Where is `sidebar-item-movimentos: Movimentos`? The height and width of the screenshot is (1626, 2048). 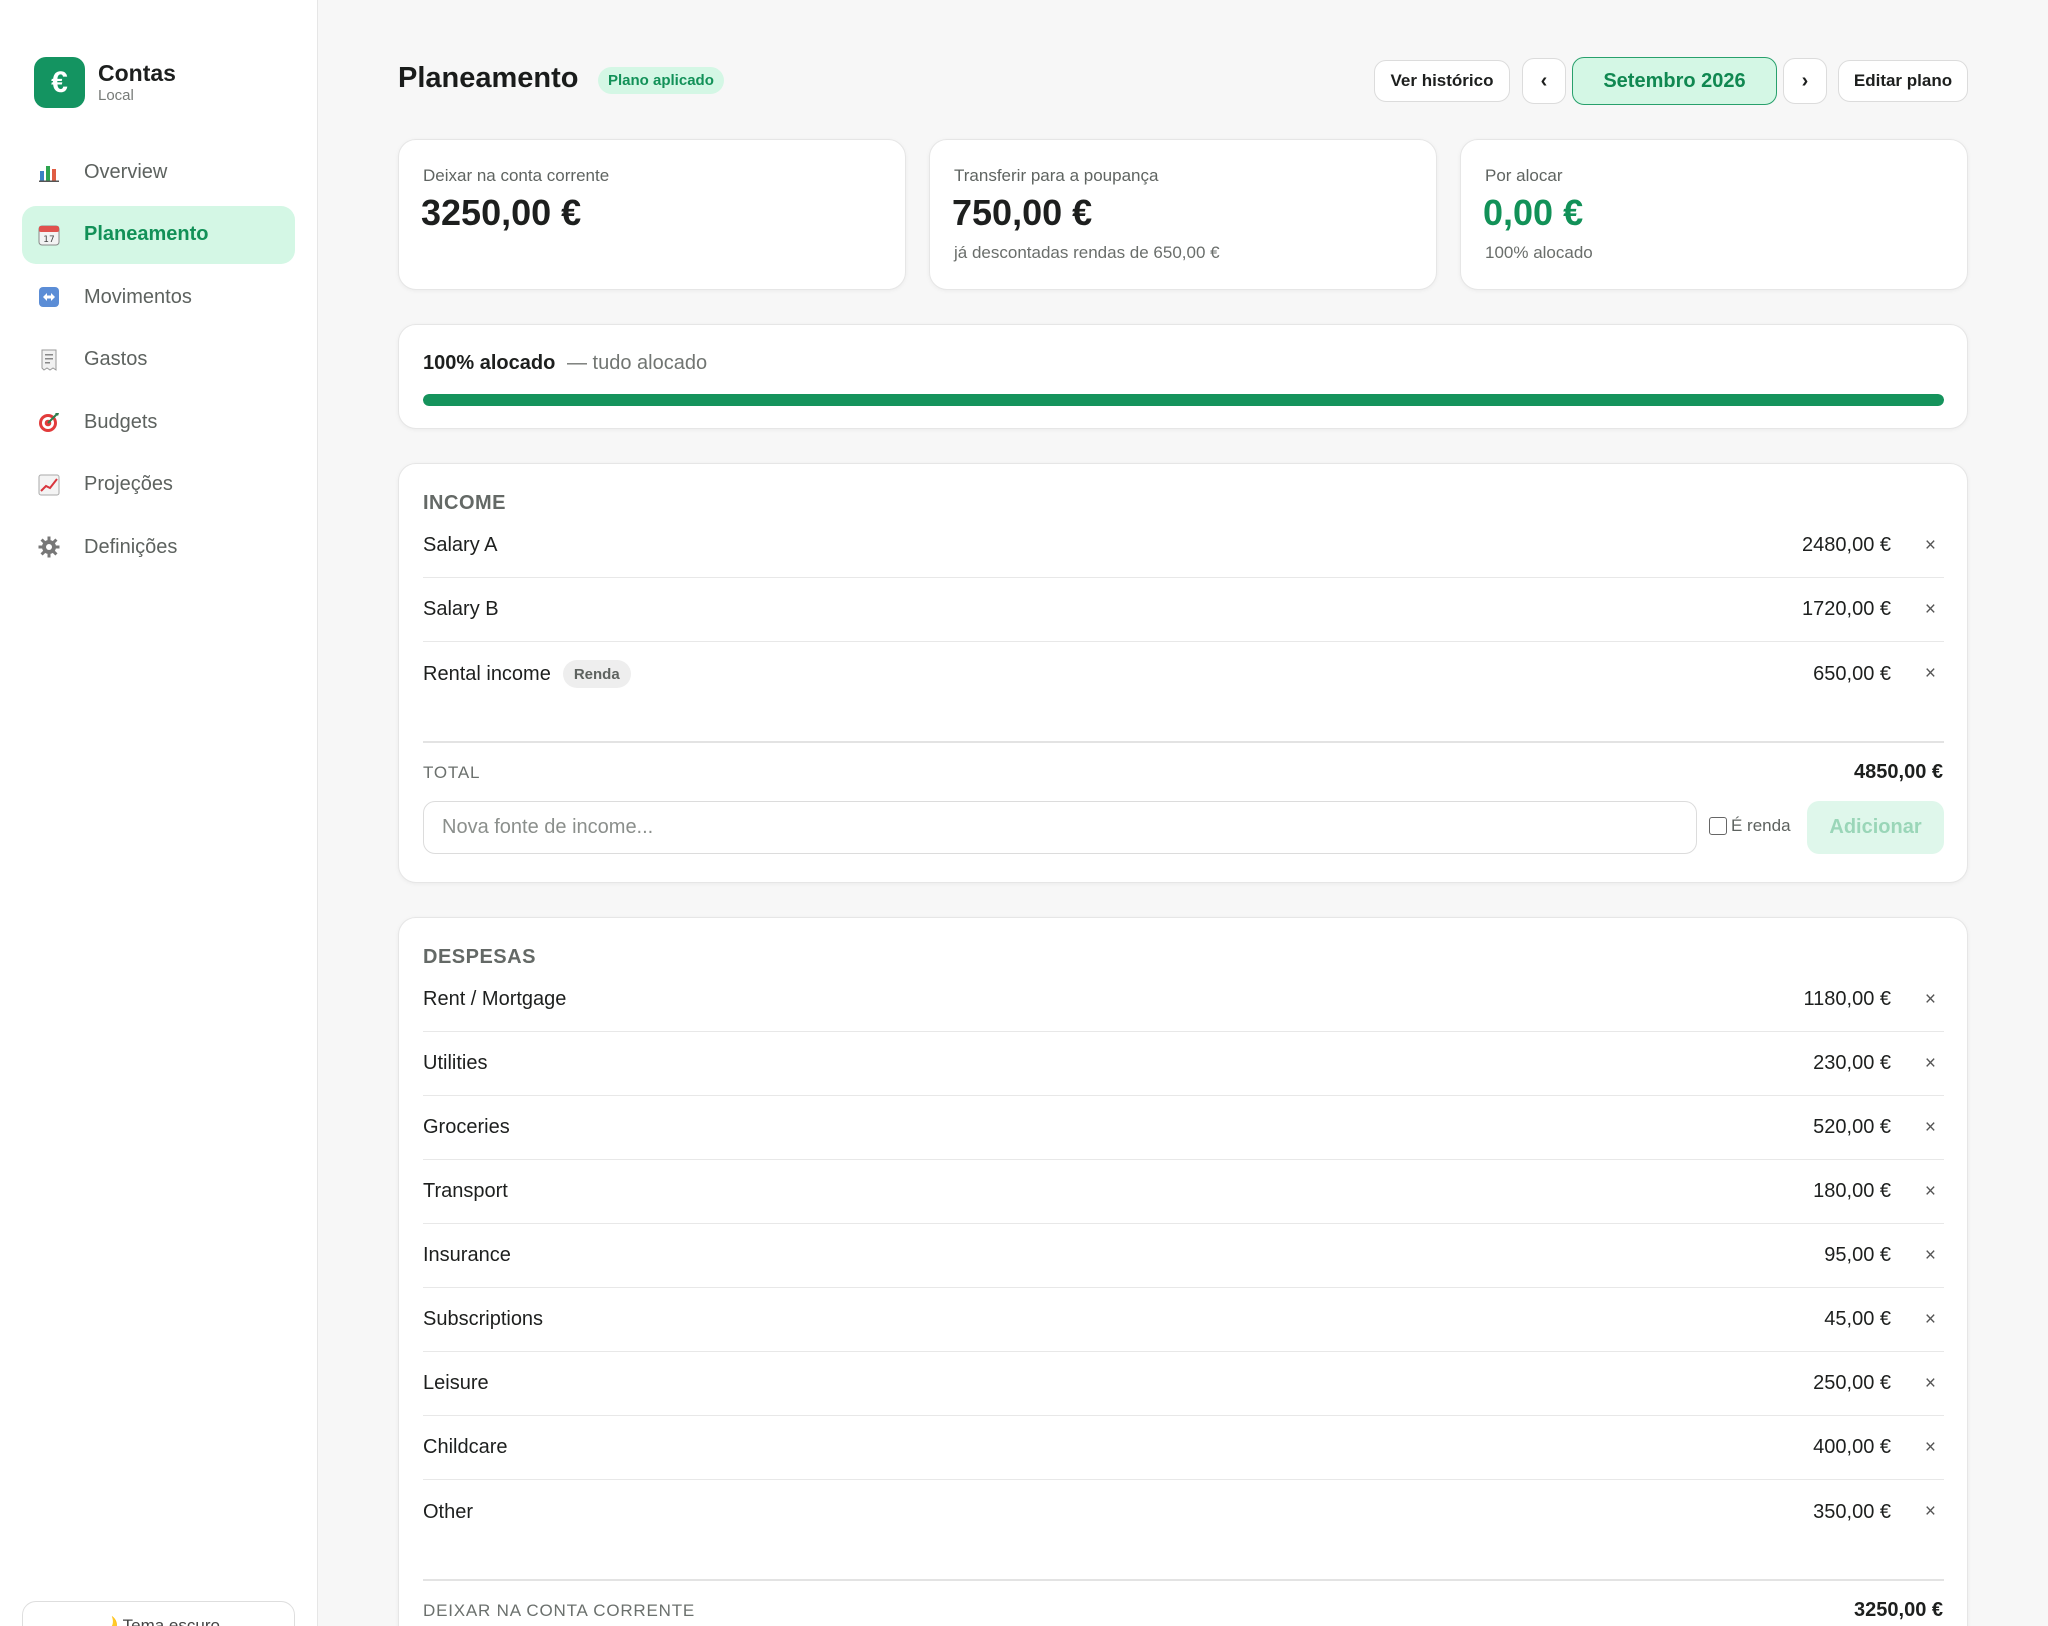
sidebar-item-movimentos: Movimentos is located at coordinates (158, 297).